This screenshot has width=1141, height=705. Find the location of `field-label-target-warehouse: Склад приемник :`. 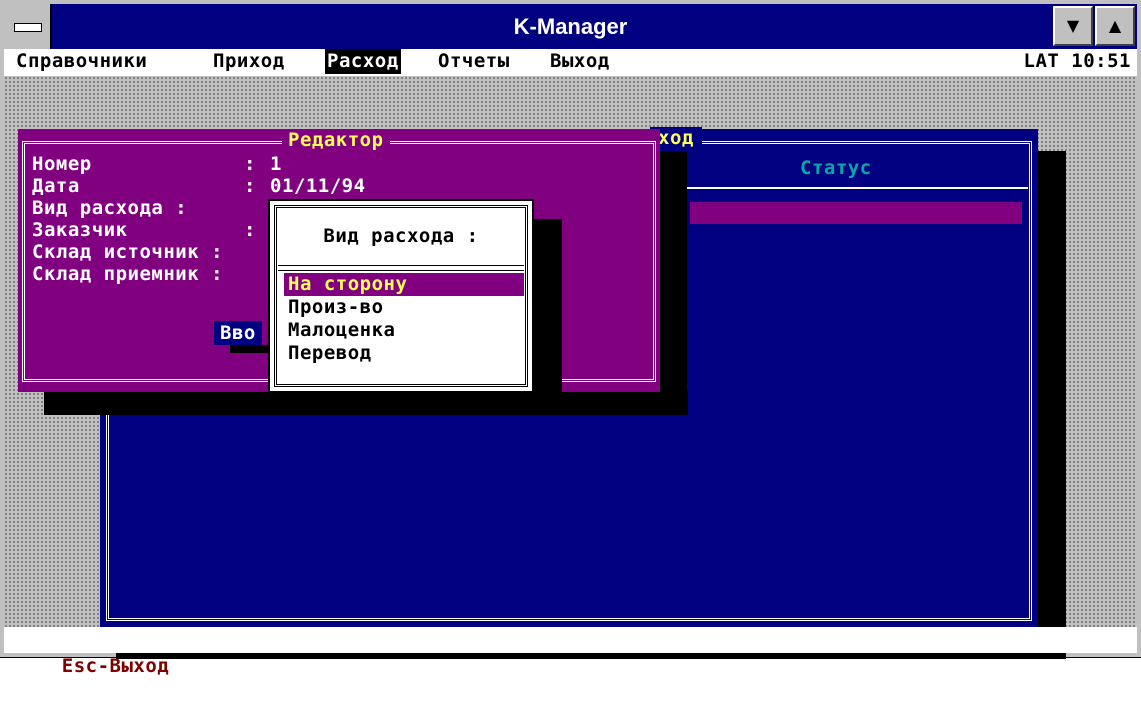

field-label-target-warehouse: Склад приемник : is located at coordinates (128, 274).